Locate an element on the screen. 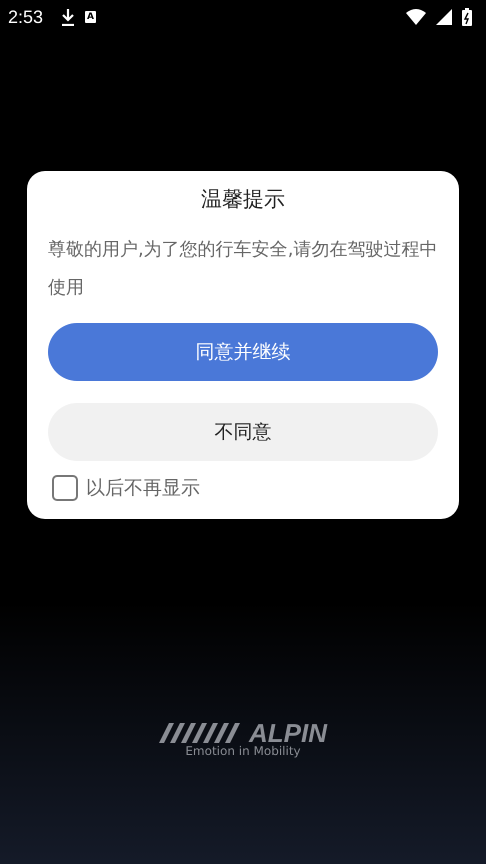  checkbox is located at coordinates (65, 488).